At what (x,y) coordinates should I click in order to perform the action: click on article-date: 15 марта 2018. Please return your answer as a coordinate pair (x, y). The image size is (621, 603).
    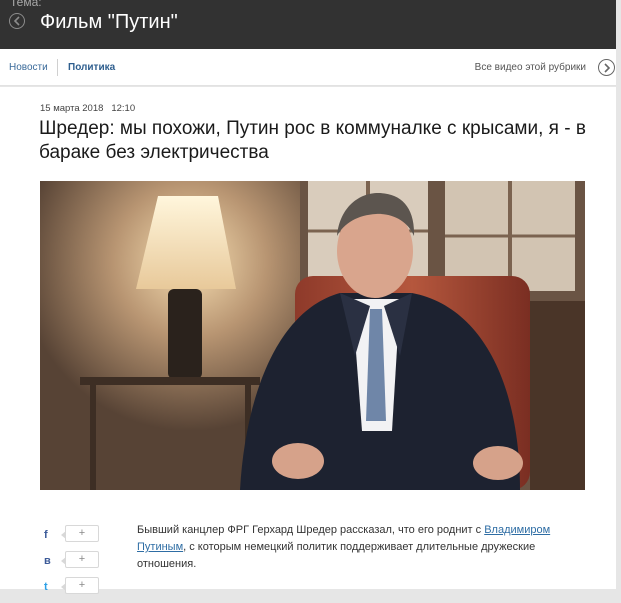
    Looking at the image, I should click on (72, 108).